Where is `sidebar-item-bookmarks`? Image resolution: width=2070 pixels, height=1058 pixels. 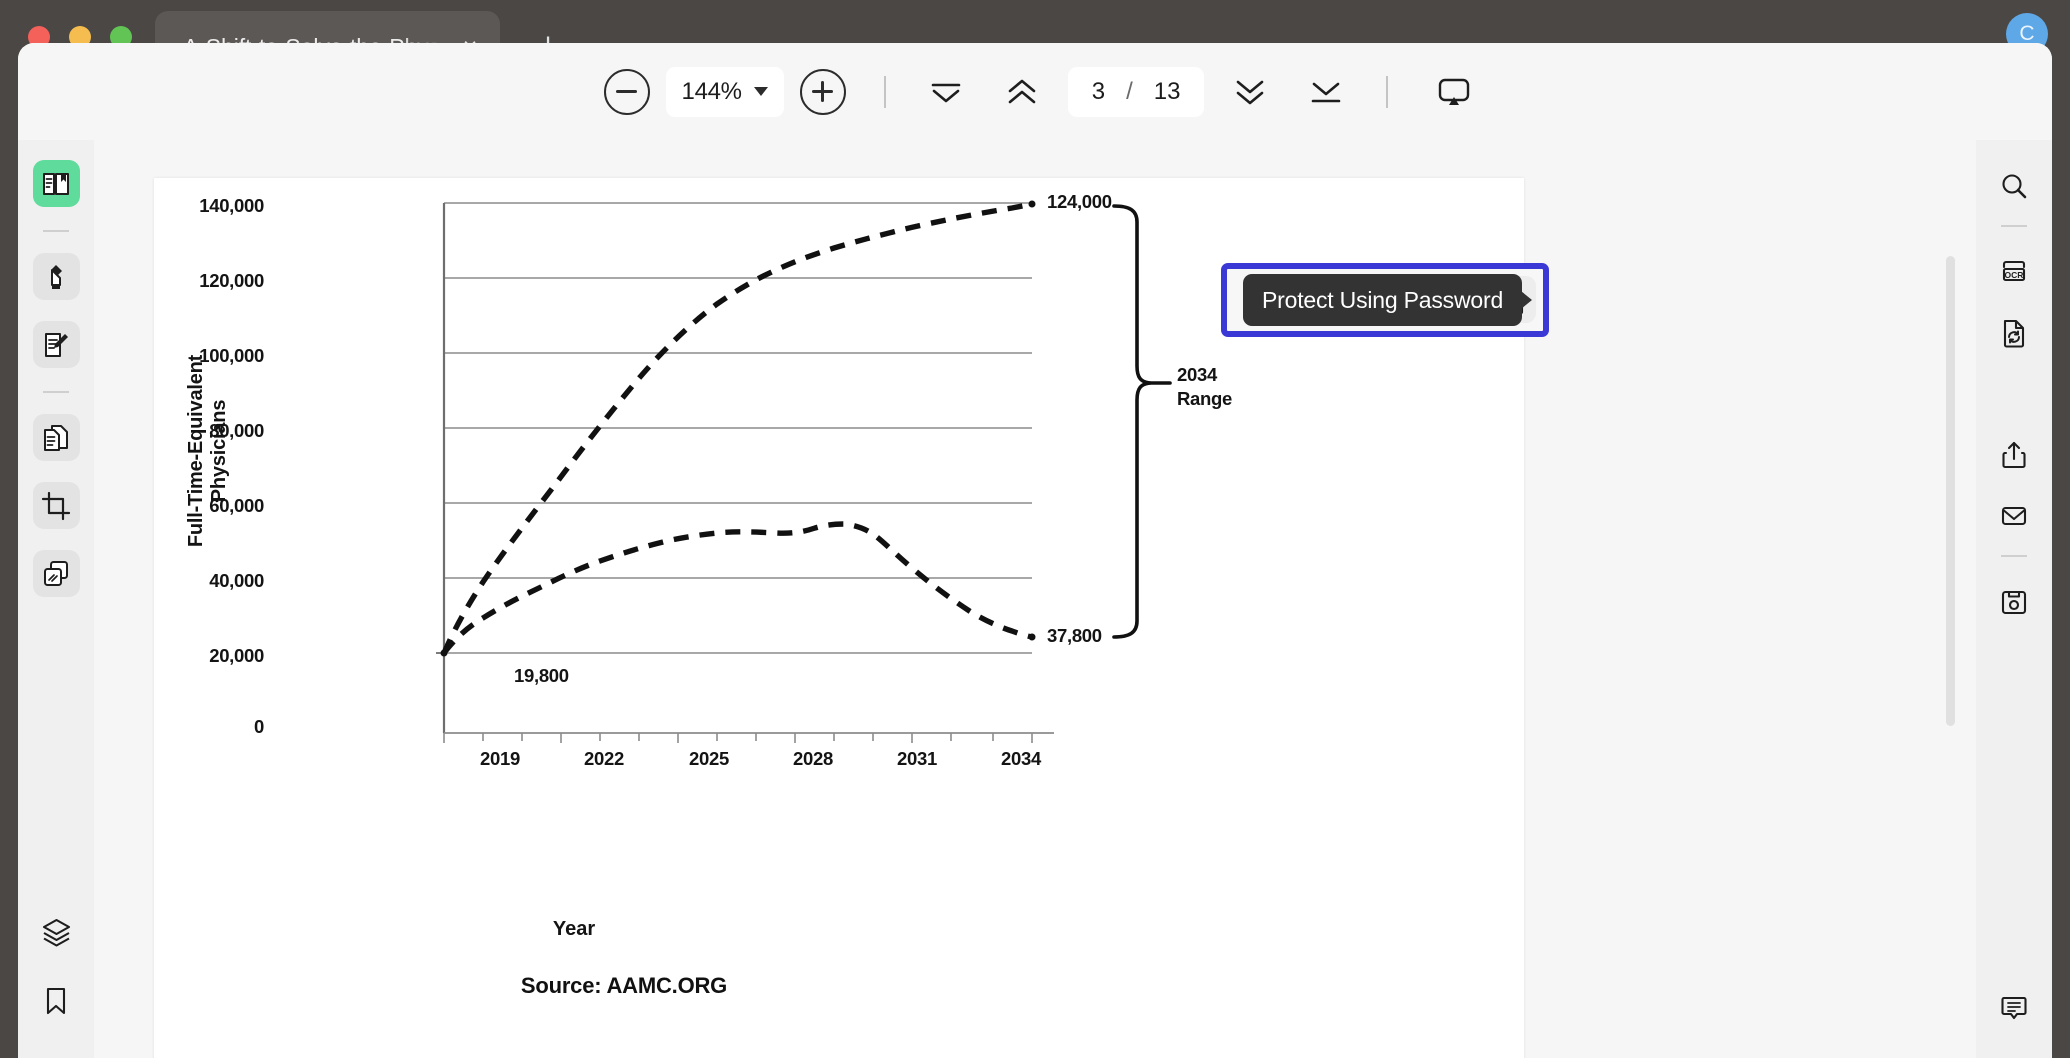
sidebar-item-bookmarks is located at coordinates (56, 1000).